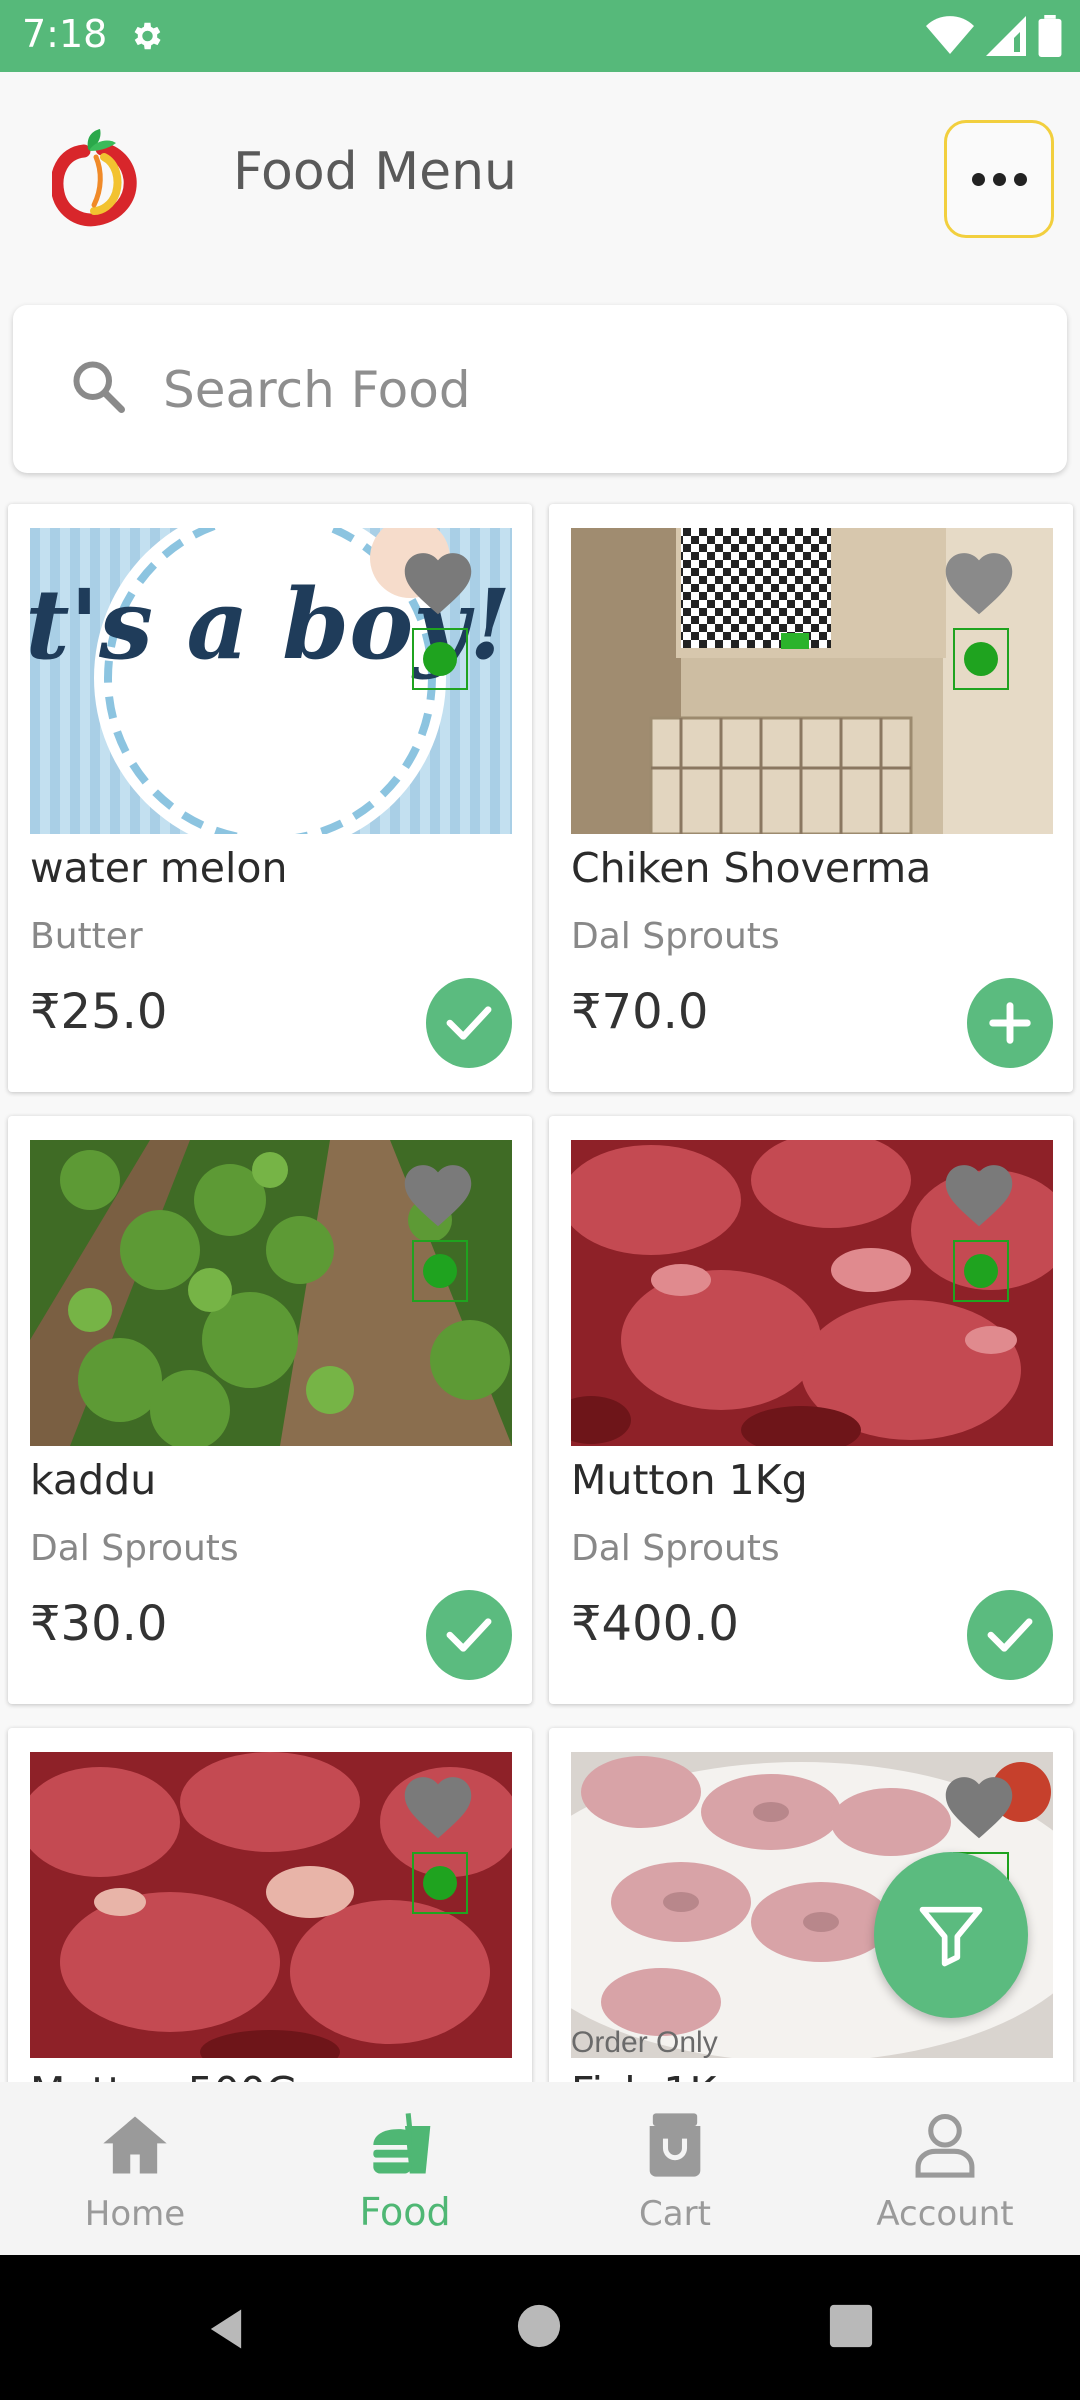 The height and width of the screenshot is (2400, 1080). What do you see at coordinates (751, 868) in the screenshot?
I see `product-name: Chiken Shoverma` at bounding box center [751, 868].